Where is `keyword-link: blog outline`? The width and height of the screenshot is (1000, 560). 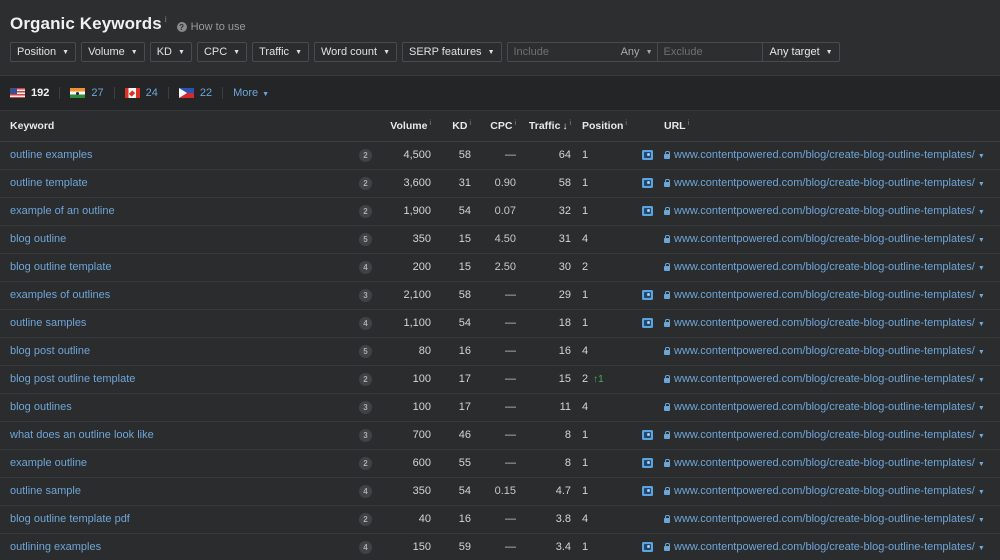 keyword-link: blog outline is located at coordinates (38, 239).